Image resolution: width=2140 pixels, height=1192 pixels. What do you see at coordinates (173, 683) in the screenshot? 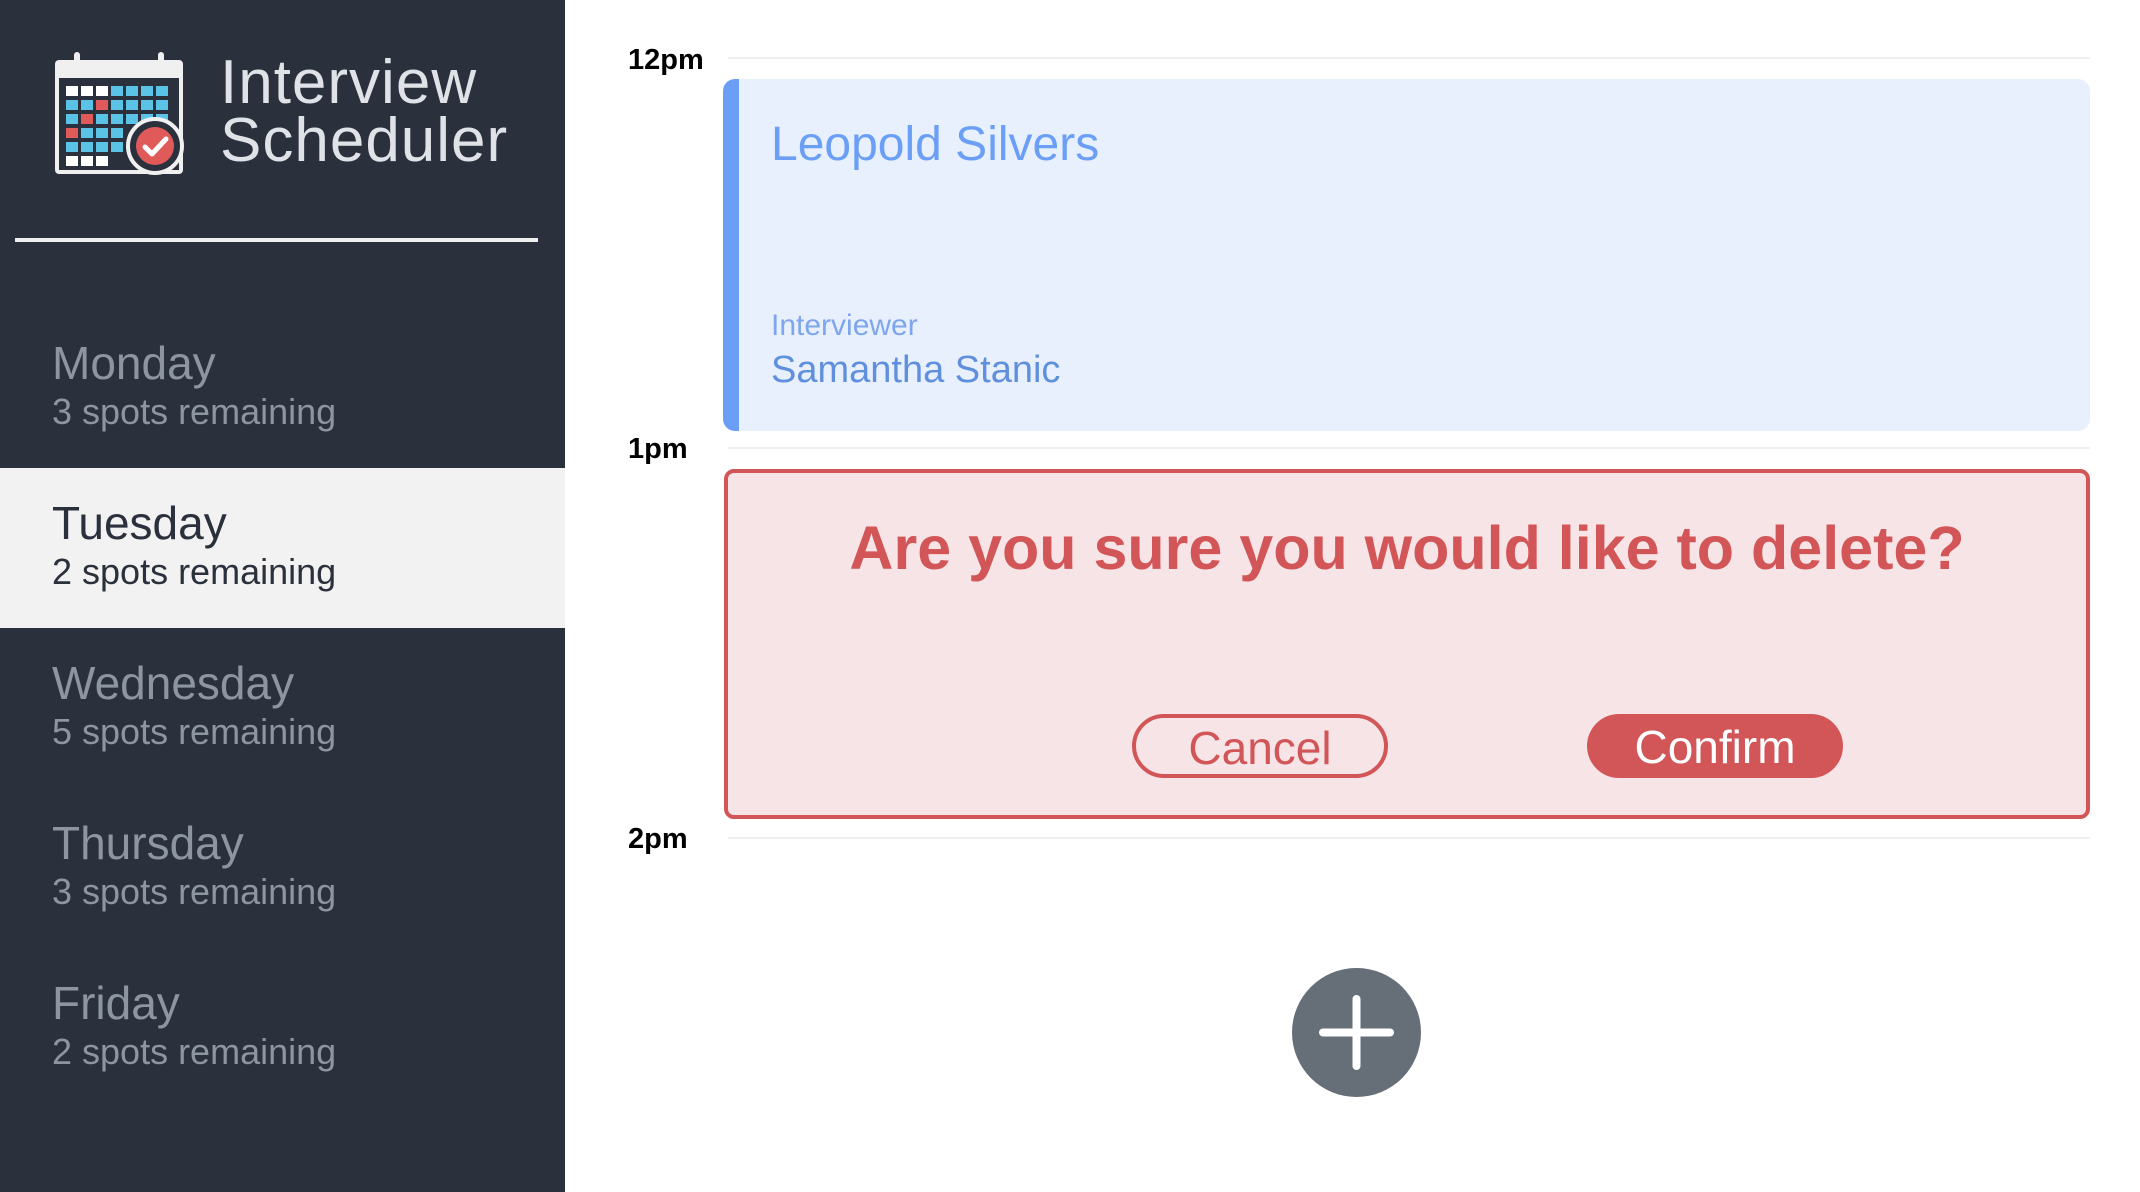
I see `day-name: Wednesday` at bounding box center [173, 683].